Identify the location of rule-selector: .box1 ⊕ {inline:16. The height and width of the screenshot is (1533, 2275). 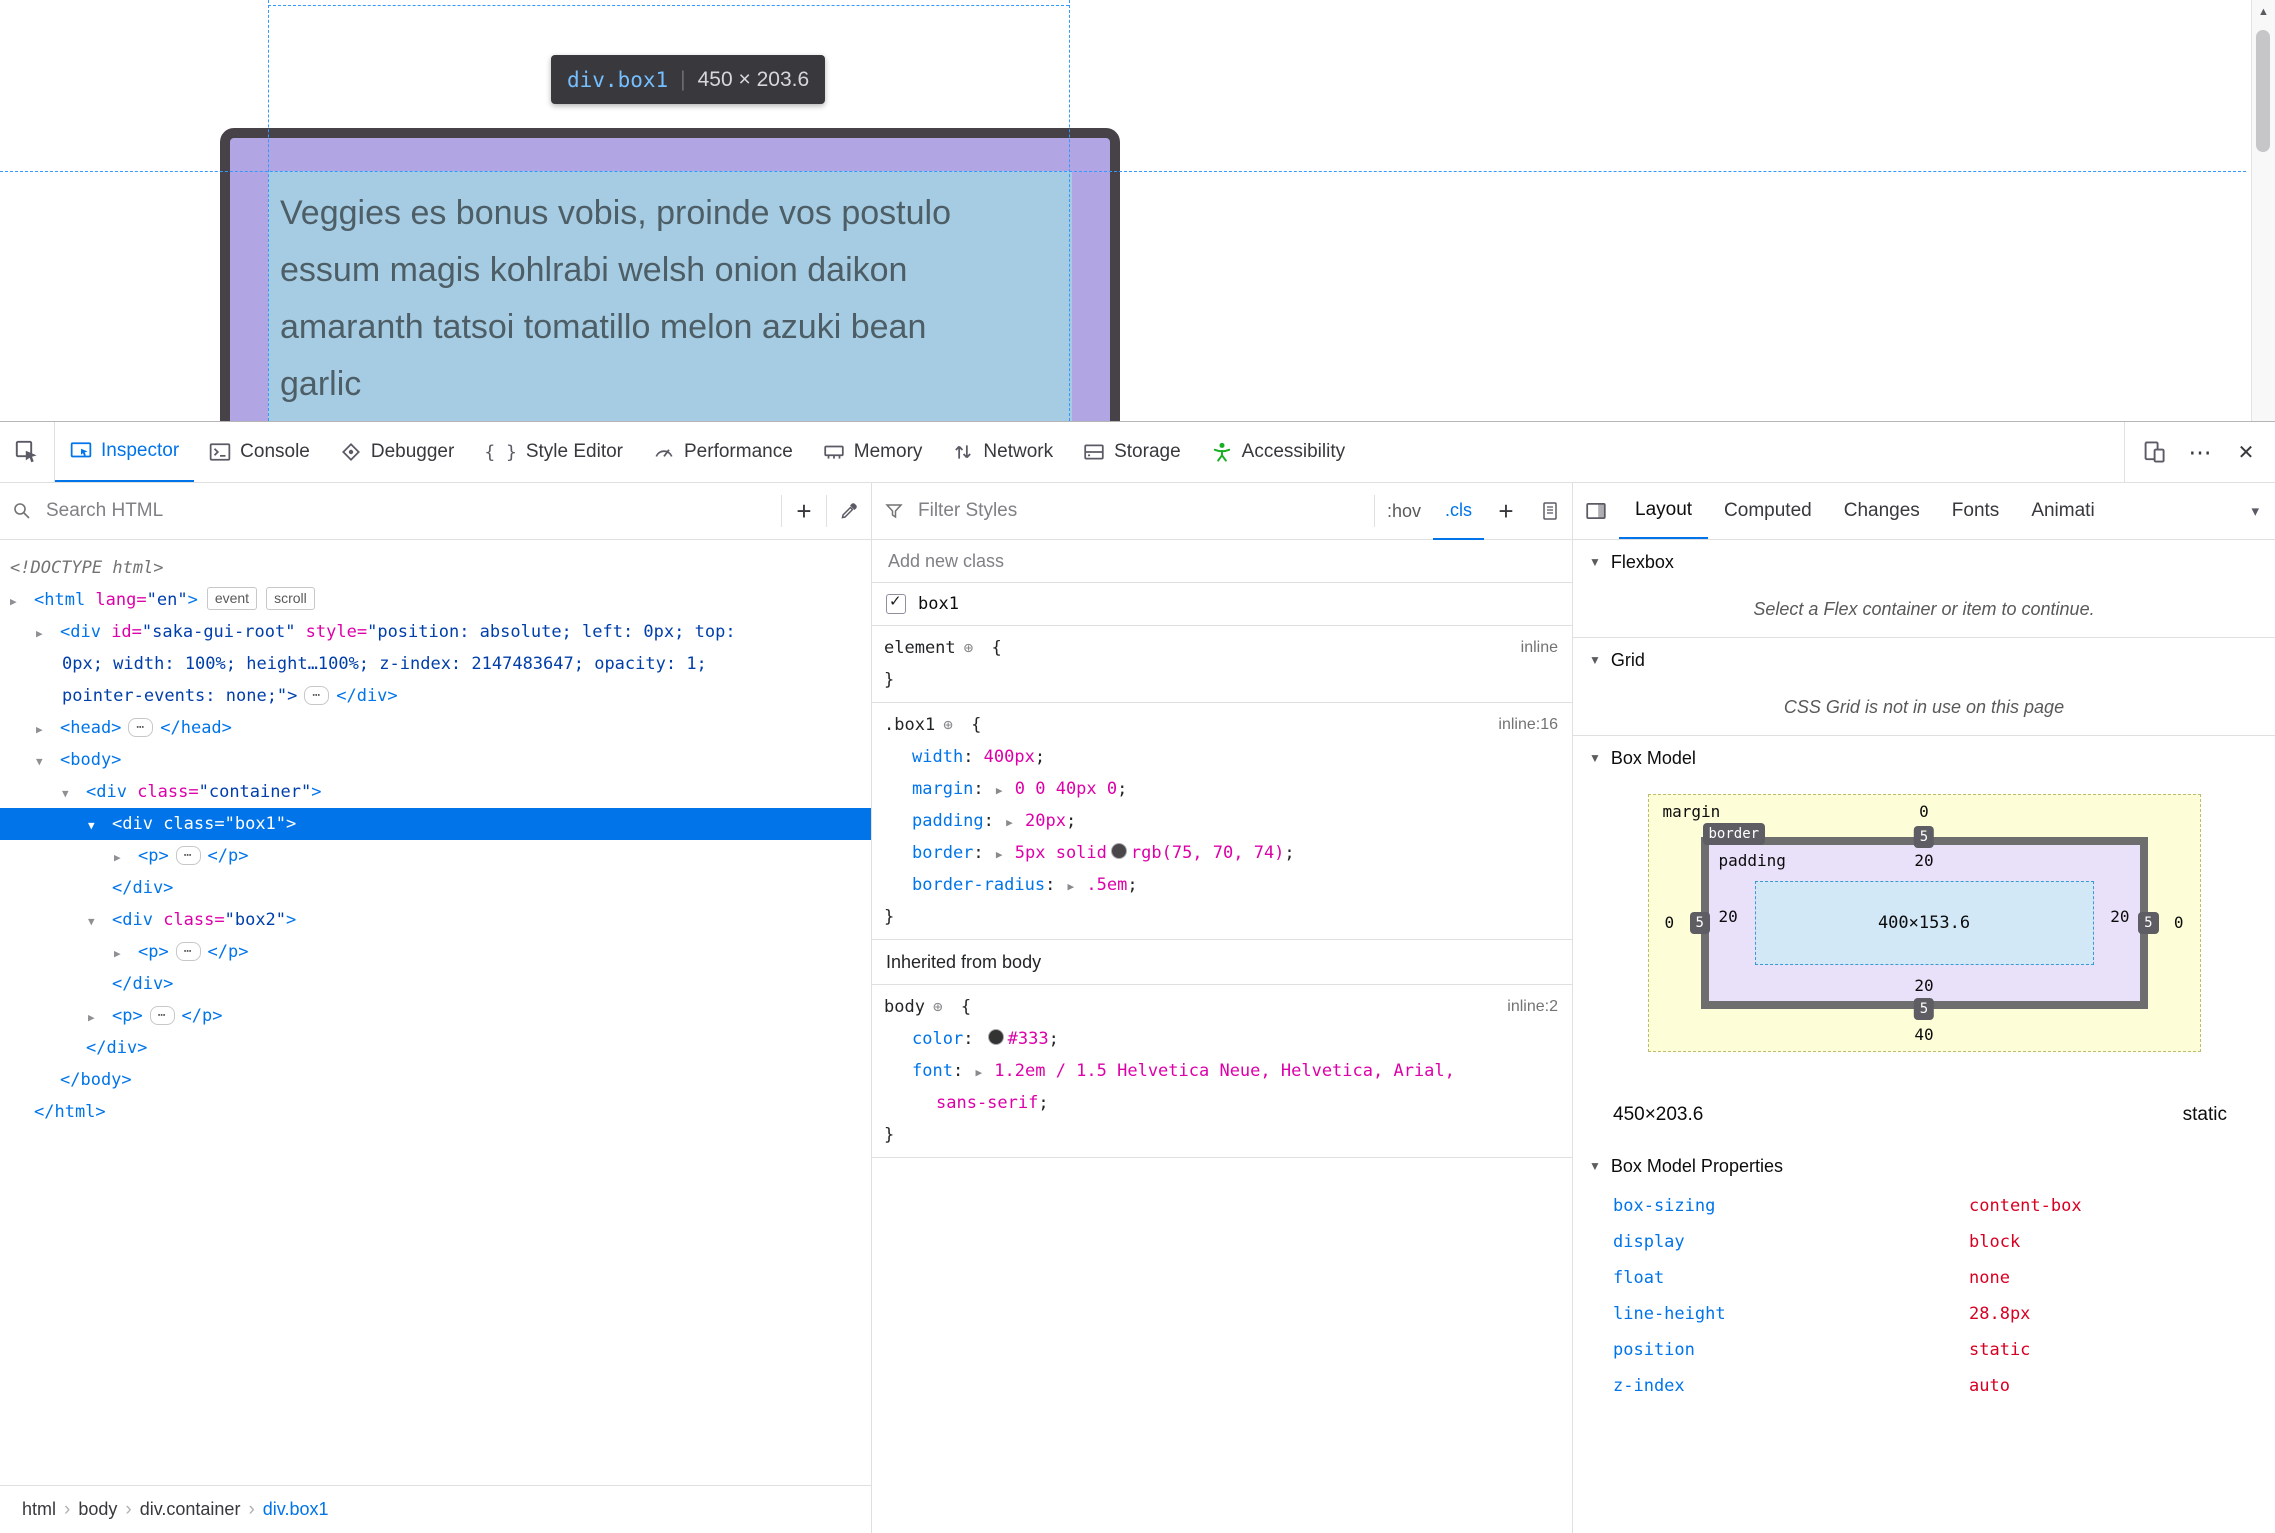
(1222, 725).